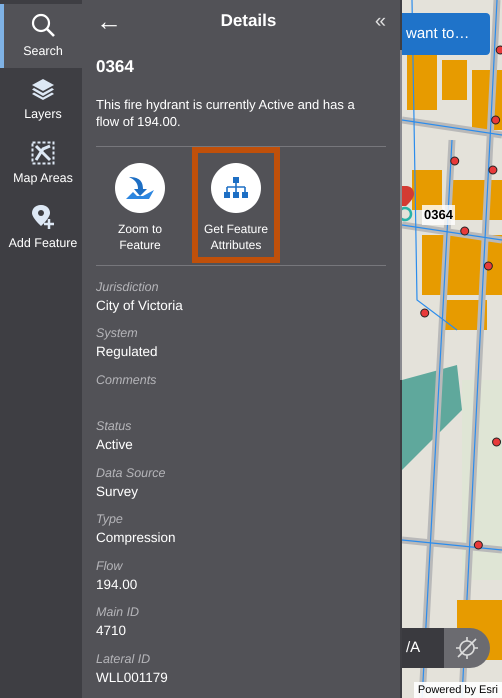 The image size is (502, 698). I want to click on field-label: System, so click(117, 333).